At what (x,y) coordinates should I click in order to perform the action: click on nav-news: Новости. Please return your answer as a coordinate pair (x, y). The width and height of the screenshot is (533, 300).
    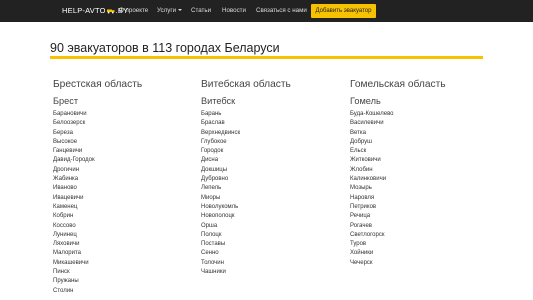
    Looking at the image, I should click on (234, 11).